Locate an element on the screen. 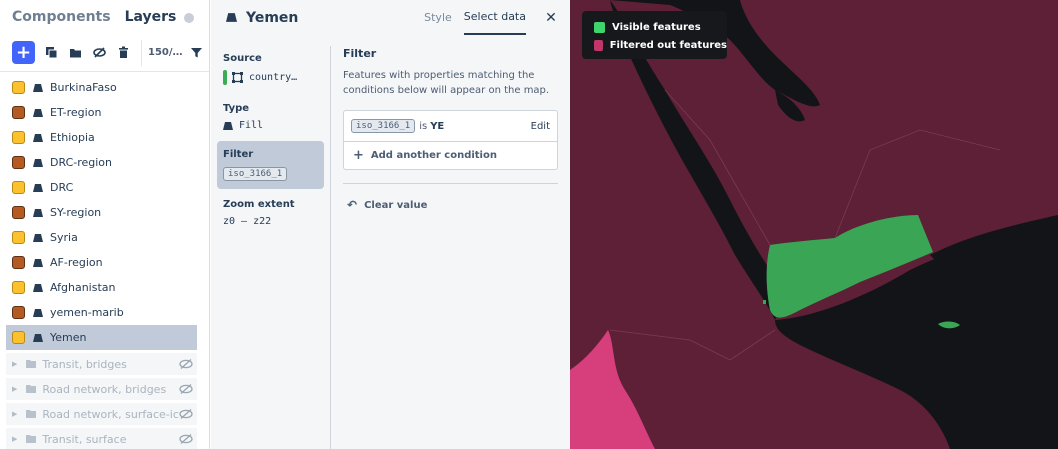 The height and width of the screenshot is (449, 1058). type-label: Type is located at coordinates (236, 108).